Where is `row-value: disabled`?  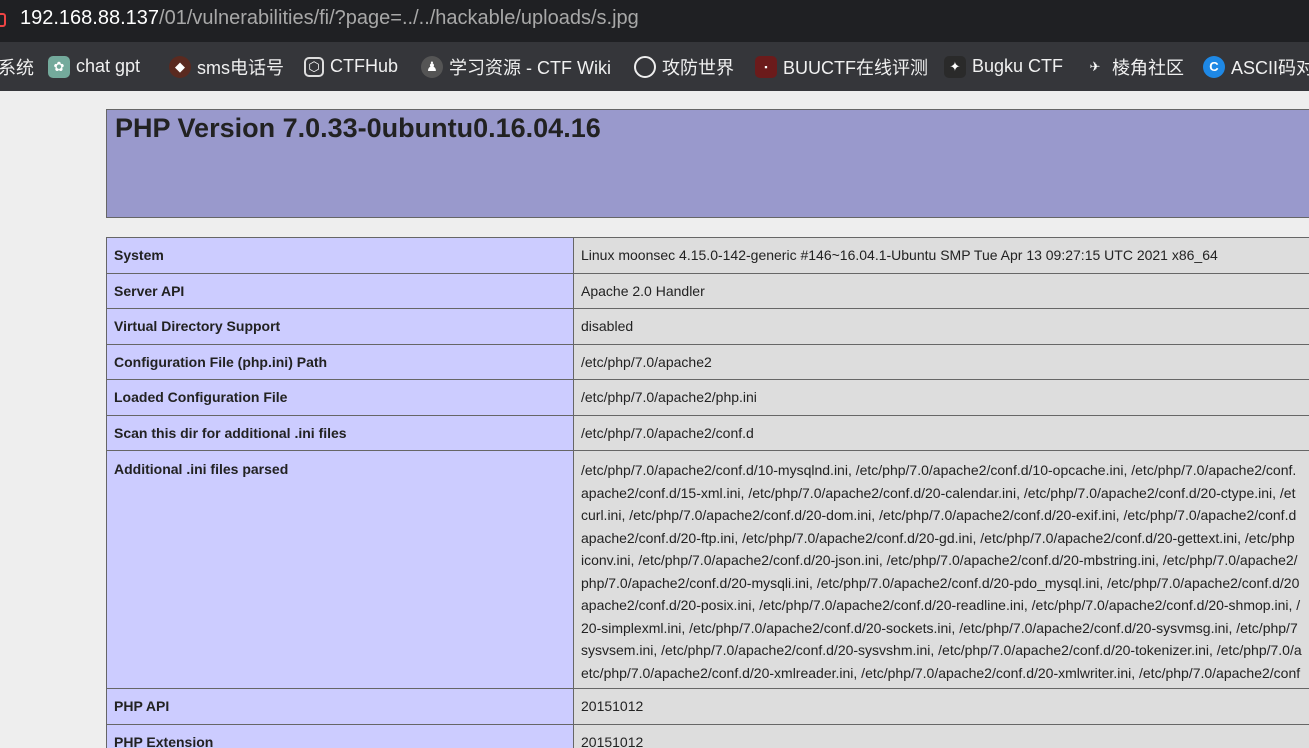
row-value: disabled is located at coordinates (941, 326).